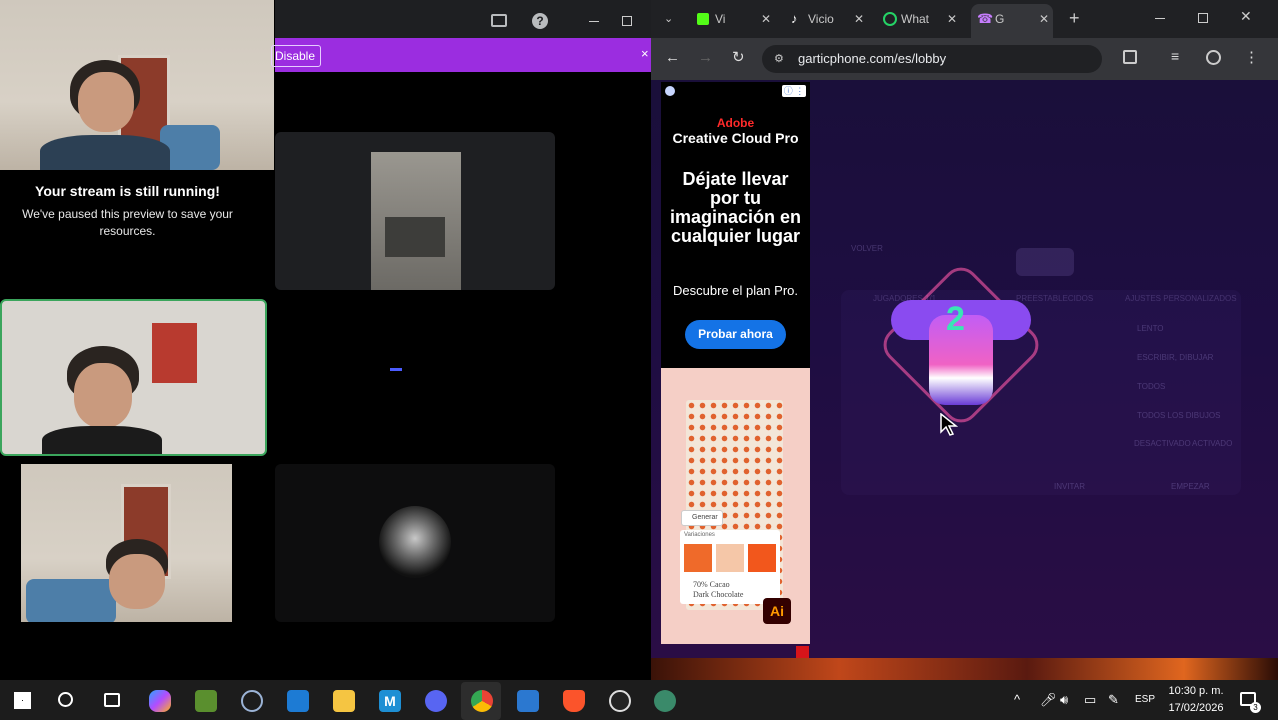 This screenshot has height=720, width=1278. I want to click on desktop-wallpaper, so click(964, 669).